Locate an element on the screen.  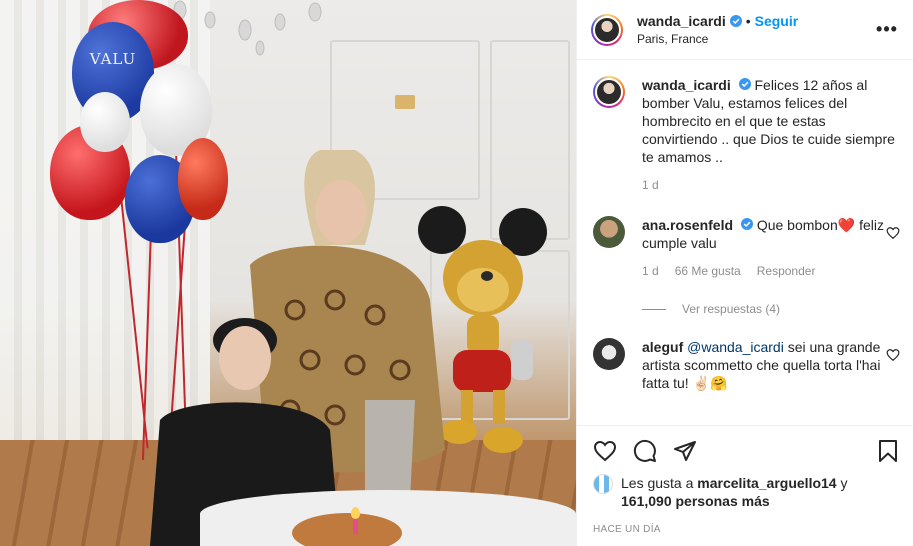
comment-icon is located at coordinates (645, 451).